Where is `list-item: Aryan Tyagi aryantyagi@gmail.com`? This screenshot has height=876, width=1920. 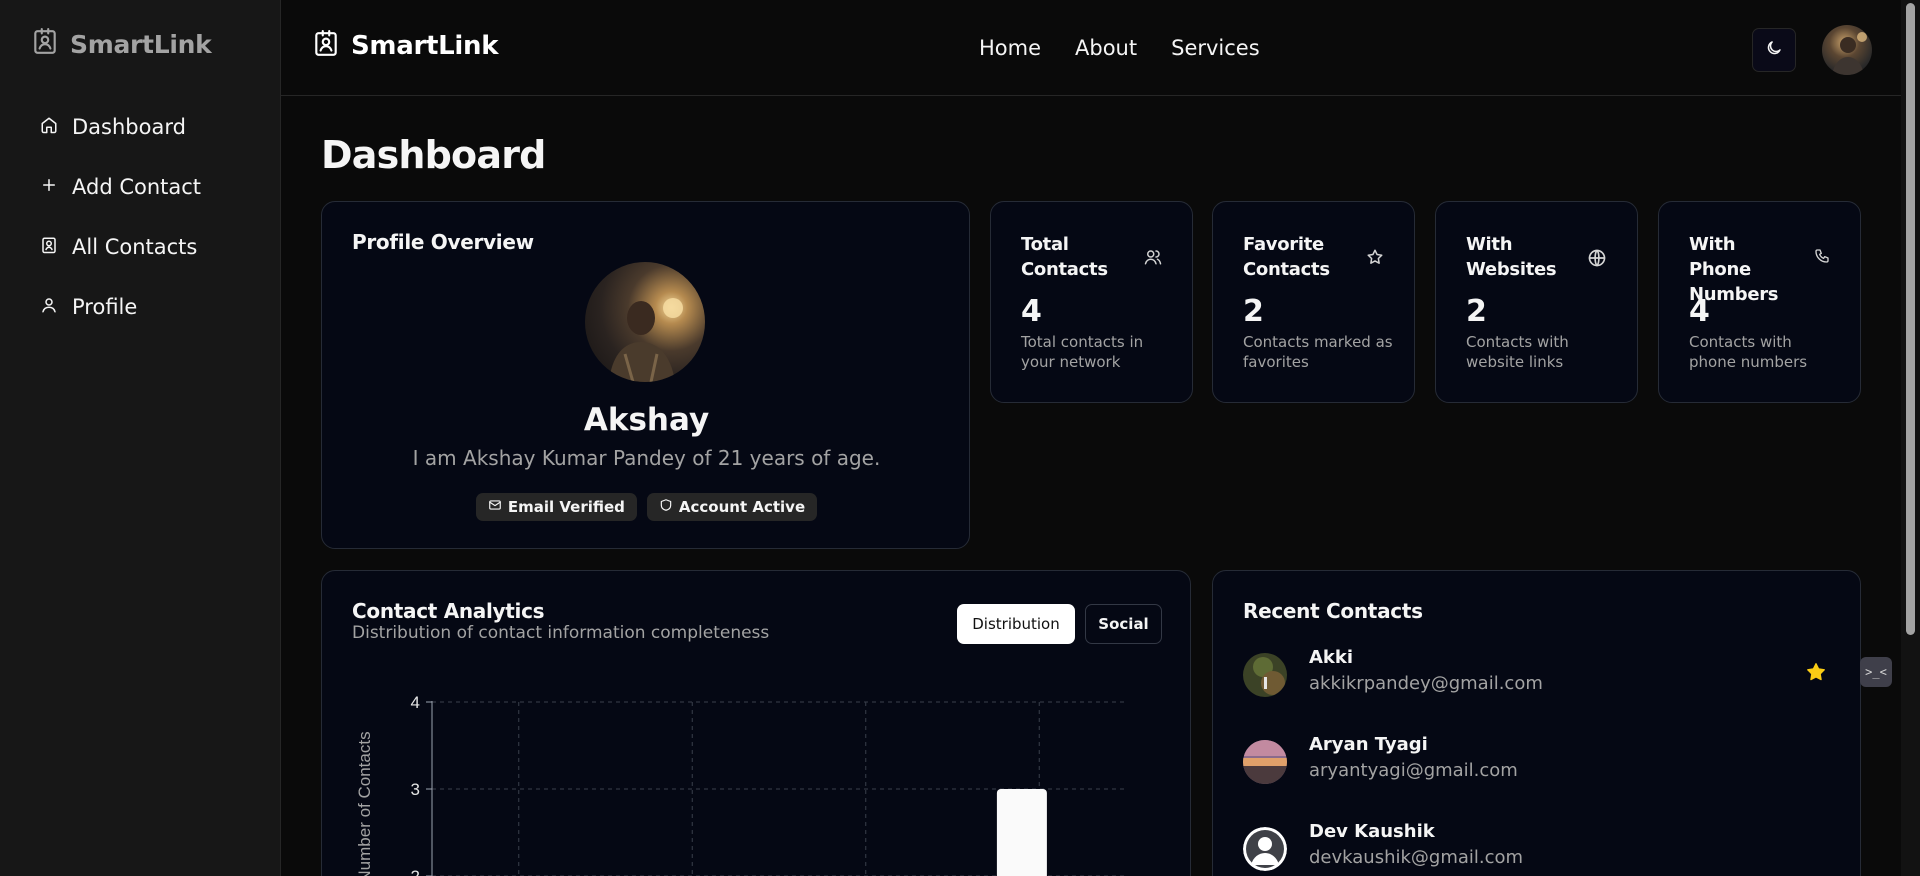
list-item: Aryan Tyagi aryantyagi@gmail.com is located at coordinates (1538, 777).